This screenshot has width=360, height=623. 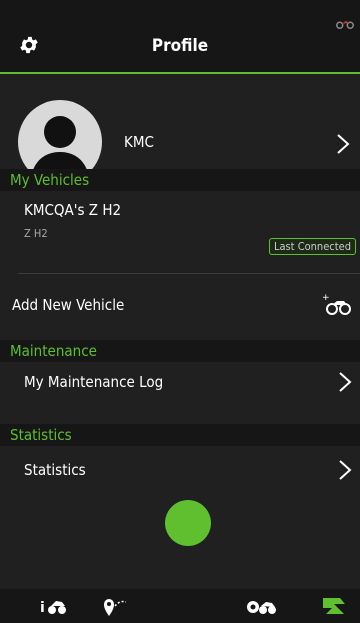 What do you see at coordinates (55, 470) in the screenshot?
I see `statistics-label: Statistics` at bounding box center [55, 470].